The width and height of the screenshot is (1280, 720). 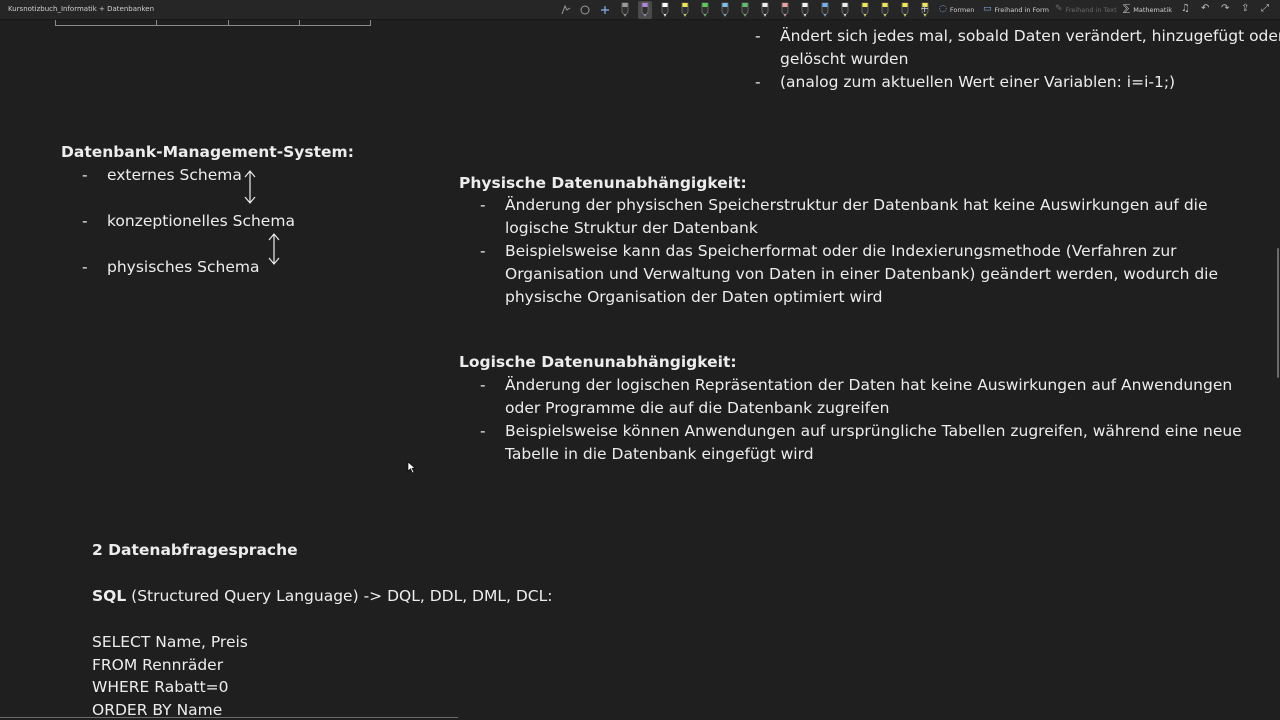 I want to click on add-space-icon, so click(x=605, y=10).